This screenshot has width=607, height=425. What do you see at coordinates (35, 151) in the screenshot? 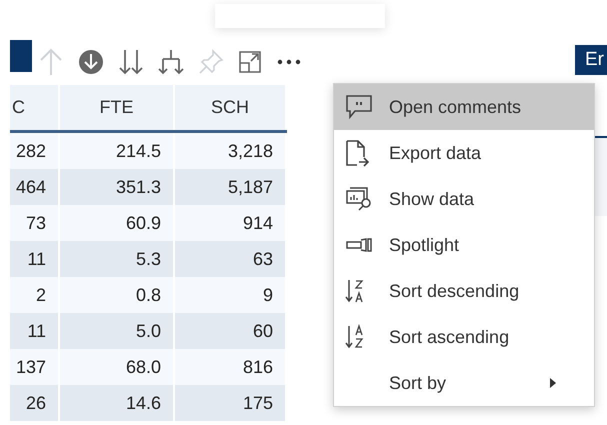
I see `table-cell: 282` at bounding box center [35, 151].